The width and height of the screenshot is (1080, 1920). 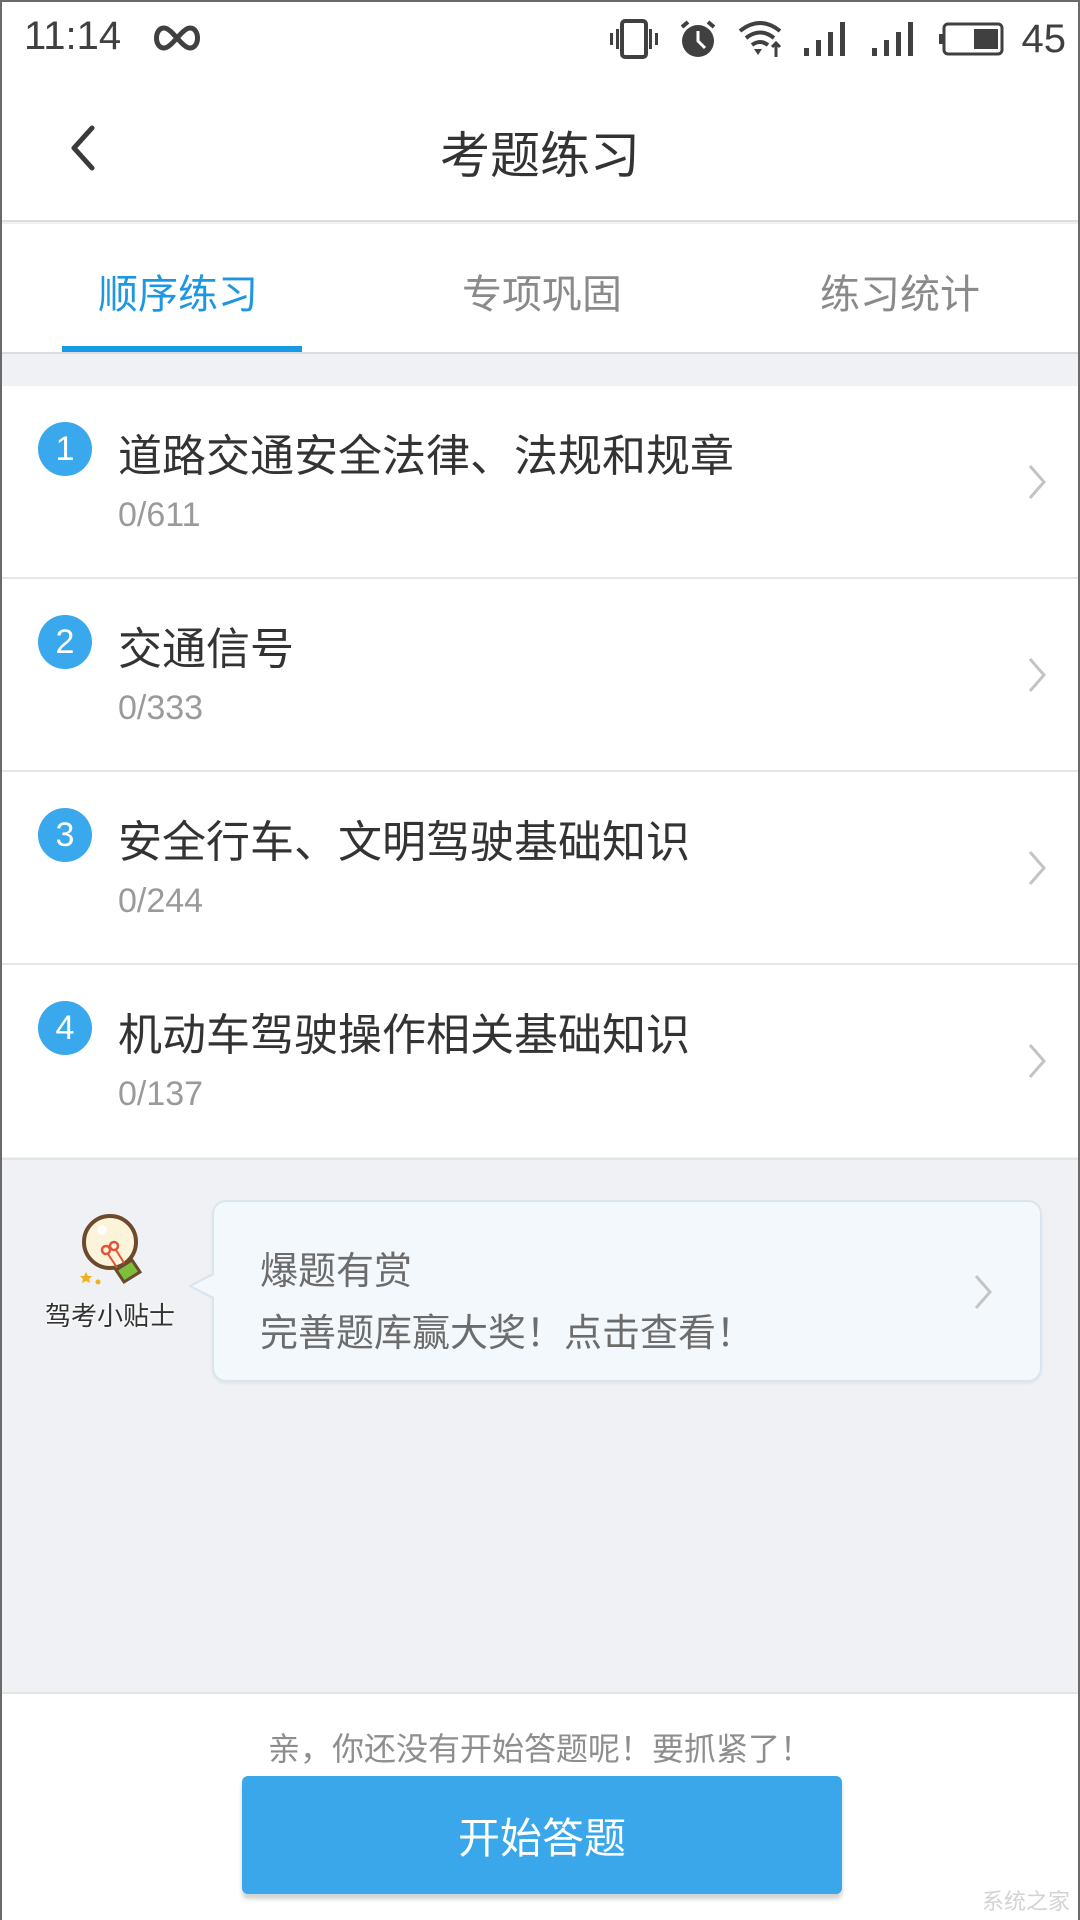 I want to click on tip-text: 完善题库赢大奖！点击查看！, so click(x=507, y=1333).